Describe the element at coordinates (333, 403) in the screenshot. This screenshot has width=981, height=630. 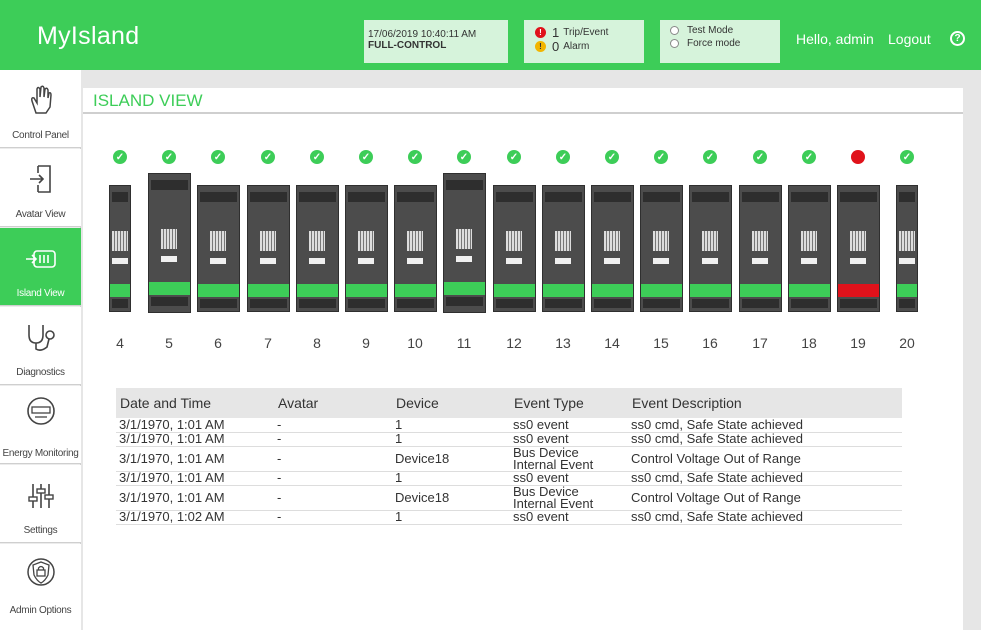
I see `column-header: Avatar` at that location.